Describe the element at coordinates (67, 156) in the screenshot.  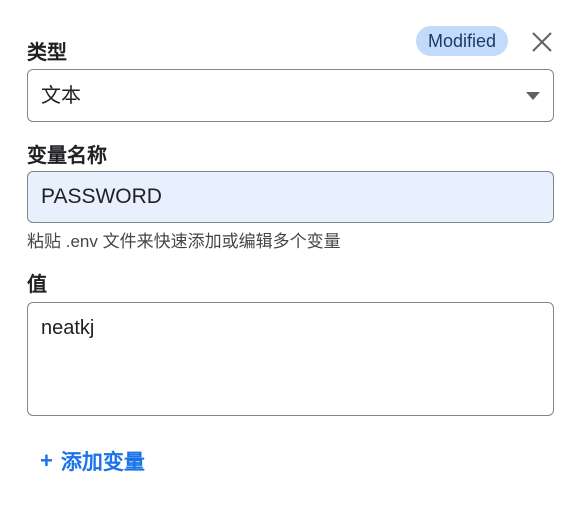
I see `name-label: 变量名称` at that location.